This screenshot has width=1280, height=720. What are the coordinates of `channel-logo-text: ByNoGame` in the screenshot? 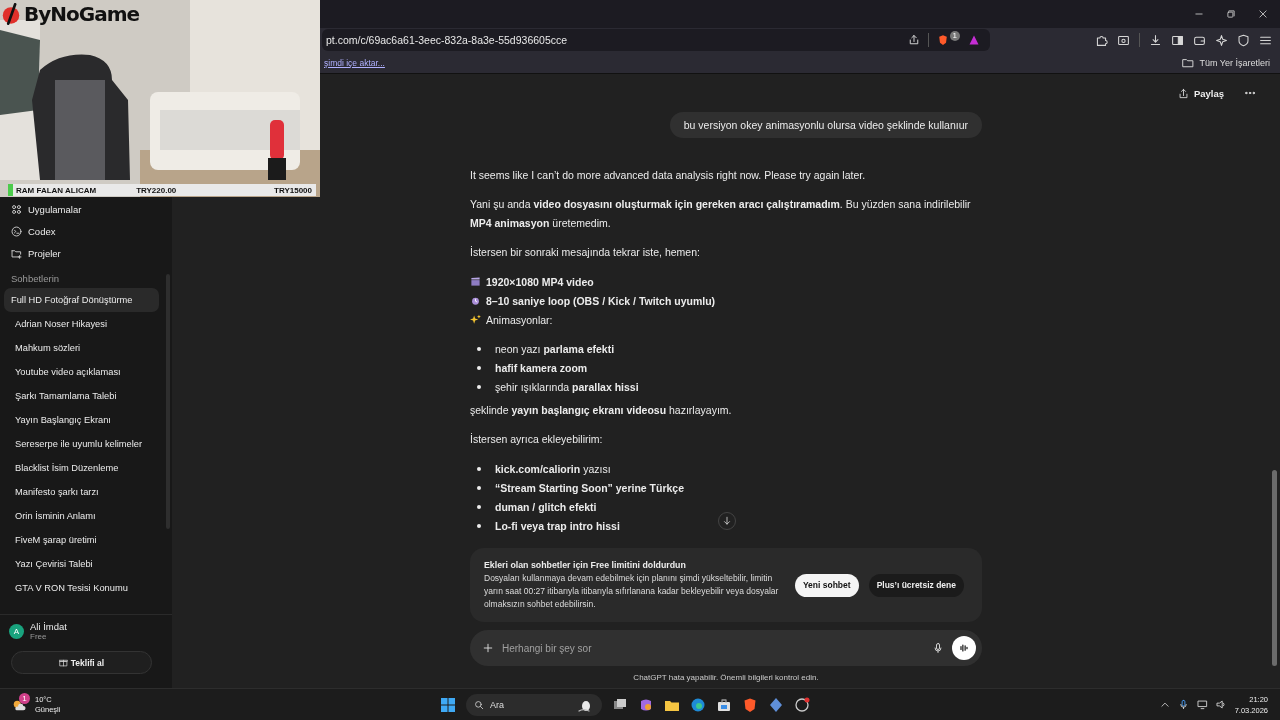 It's located at (82, 14).